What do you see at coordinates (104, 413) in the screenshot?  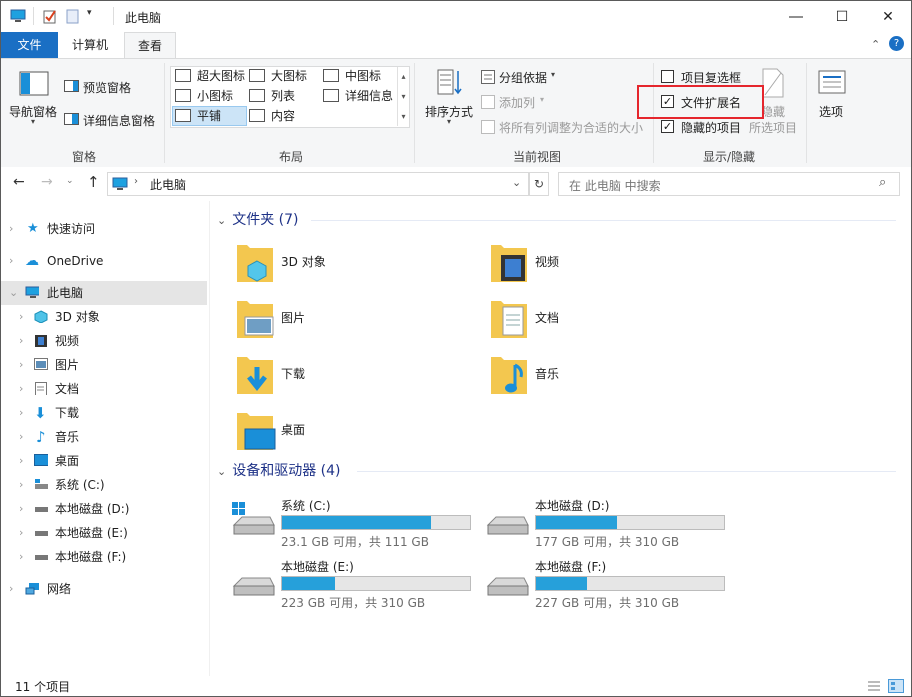 I see `nav-item-downloads: › ⬇ 下载` at bounding box center [104, 413].